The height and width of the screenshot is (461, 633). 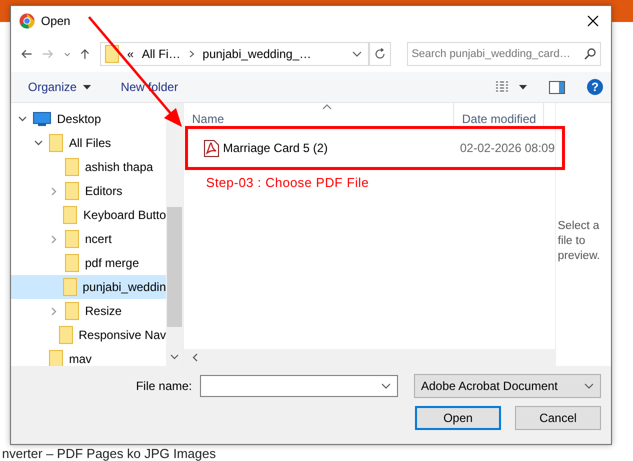 I want to click on up-arrow-icon, so click(x=85, y=54).